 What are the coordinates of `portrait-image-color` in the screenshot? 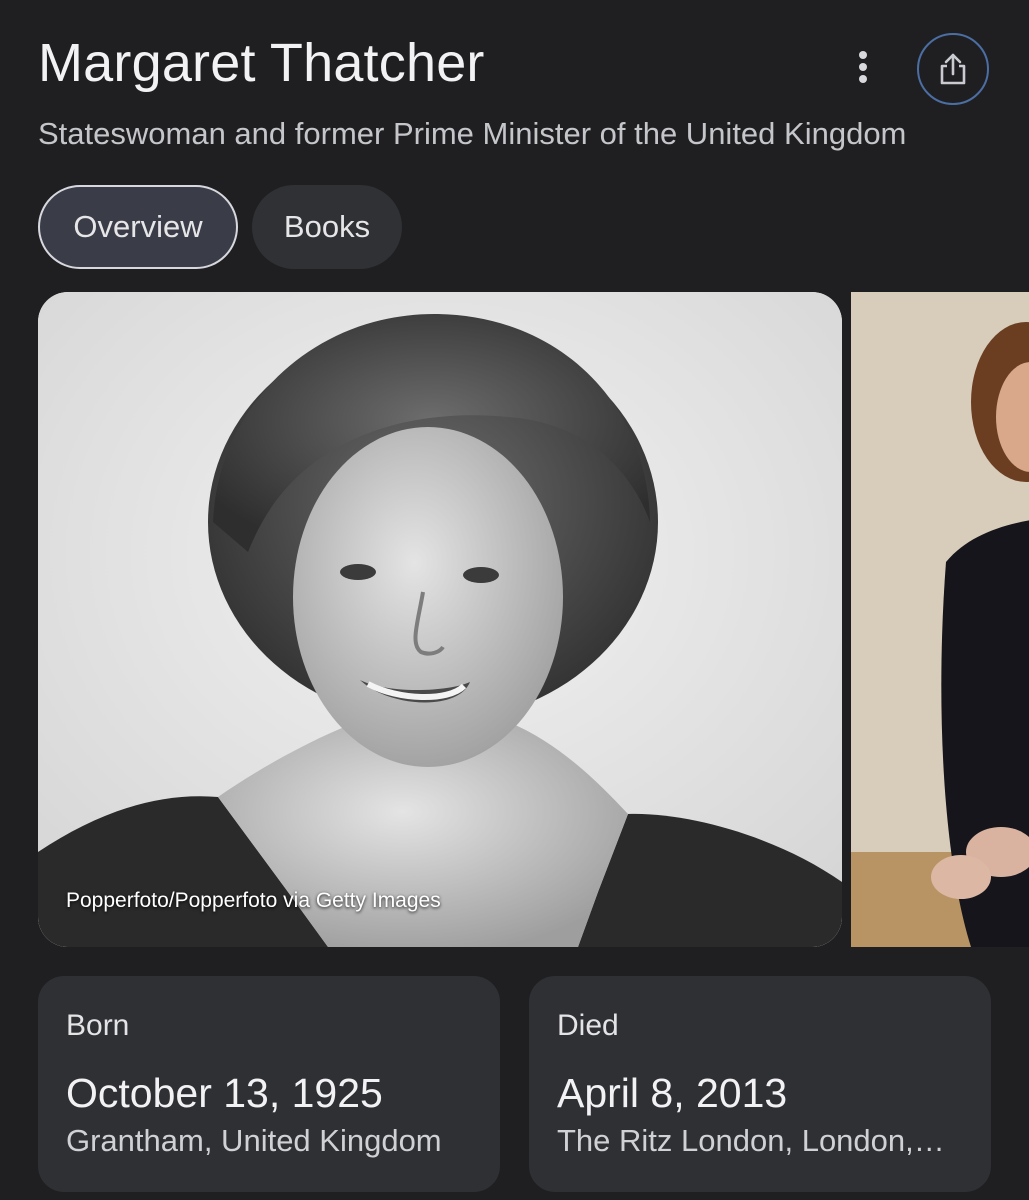 It's located at (940, 619).